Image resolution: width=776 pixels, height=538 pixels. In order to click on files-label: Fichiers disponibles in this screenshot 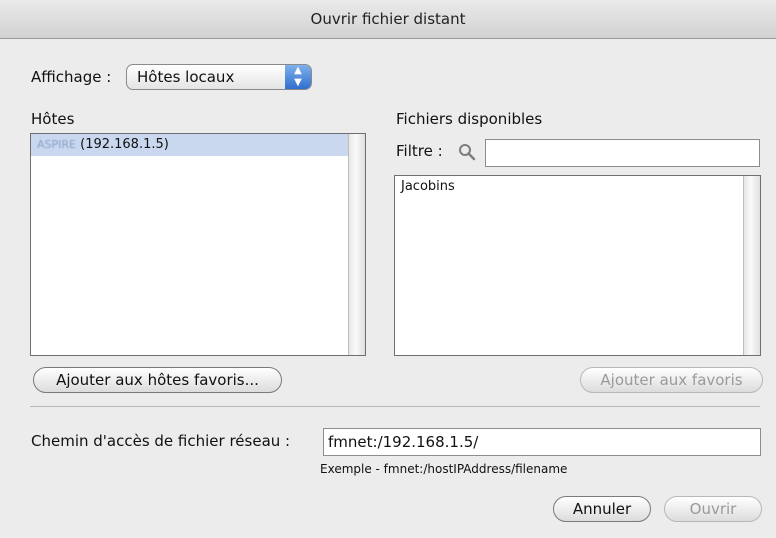, I will do `click(469, 119)`.